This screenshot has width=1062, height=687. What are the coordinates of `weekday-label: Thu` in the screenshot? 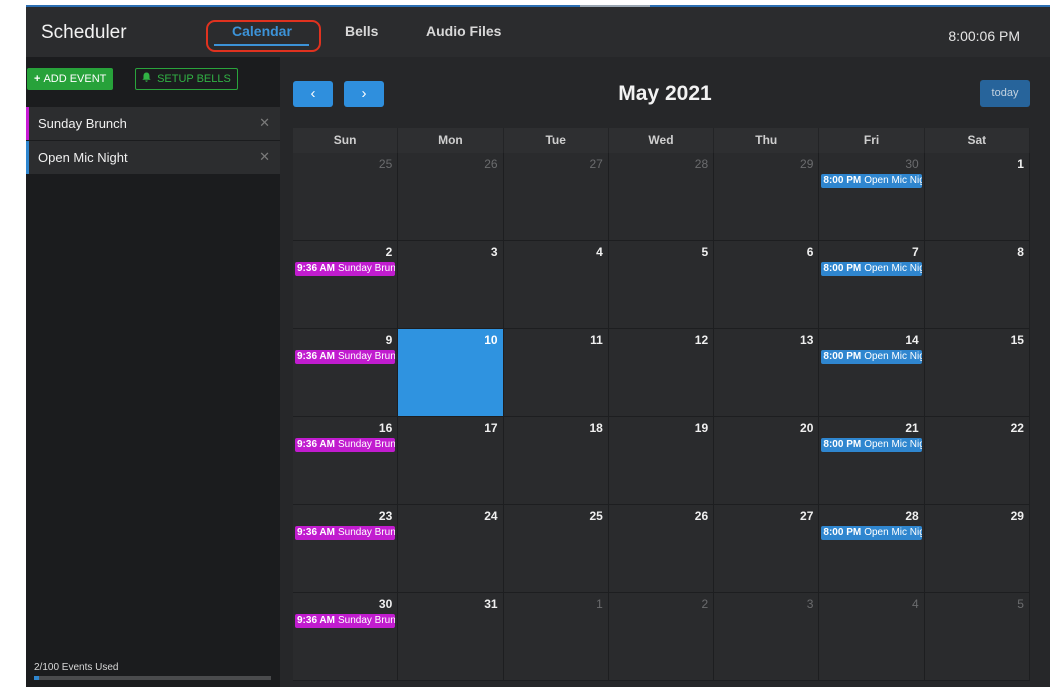 It's located at (767, 140).